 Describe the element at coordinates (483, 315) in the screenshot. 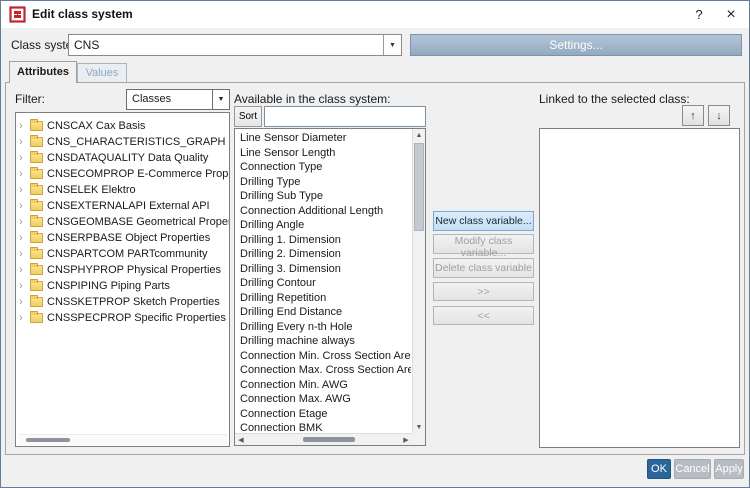

I see `remove-from-linked-button: <<` at that location.